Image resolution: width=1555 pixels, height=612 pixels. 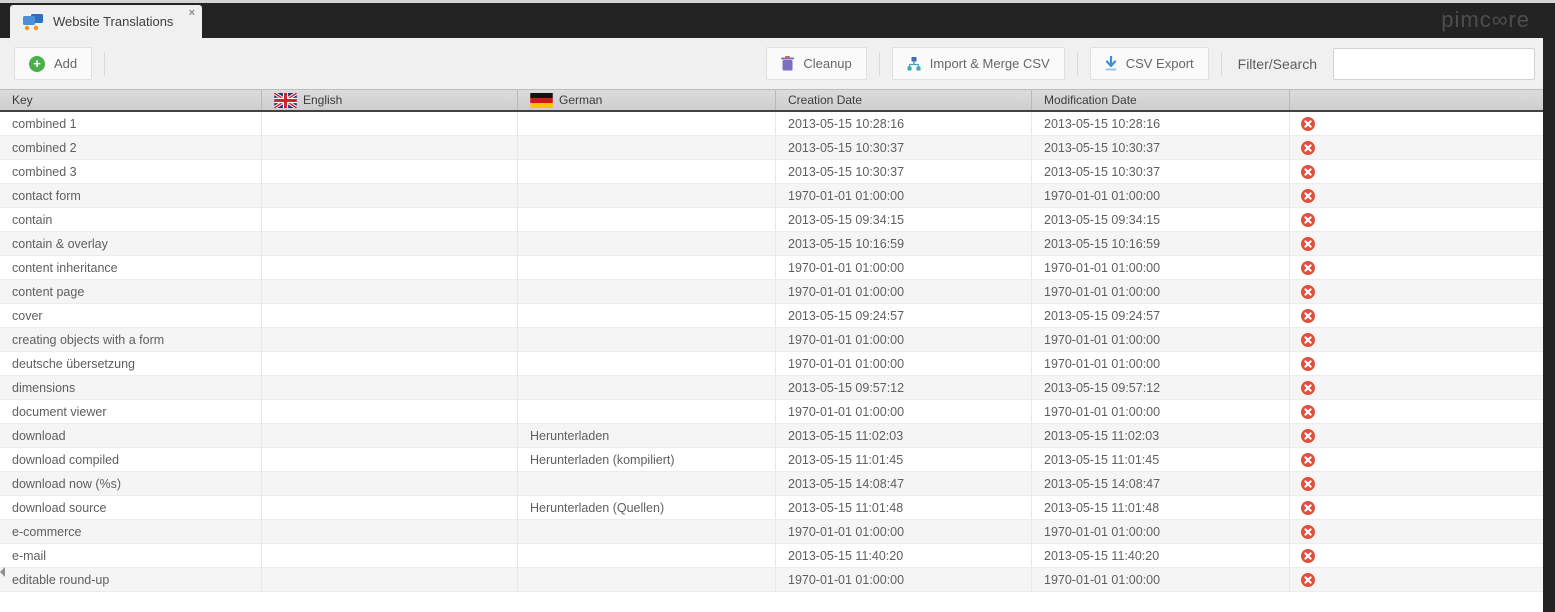 I want to click on german-cell: Herunterladen (Quellen), so click(x=647, y=507).